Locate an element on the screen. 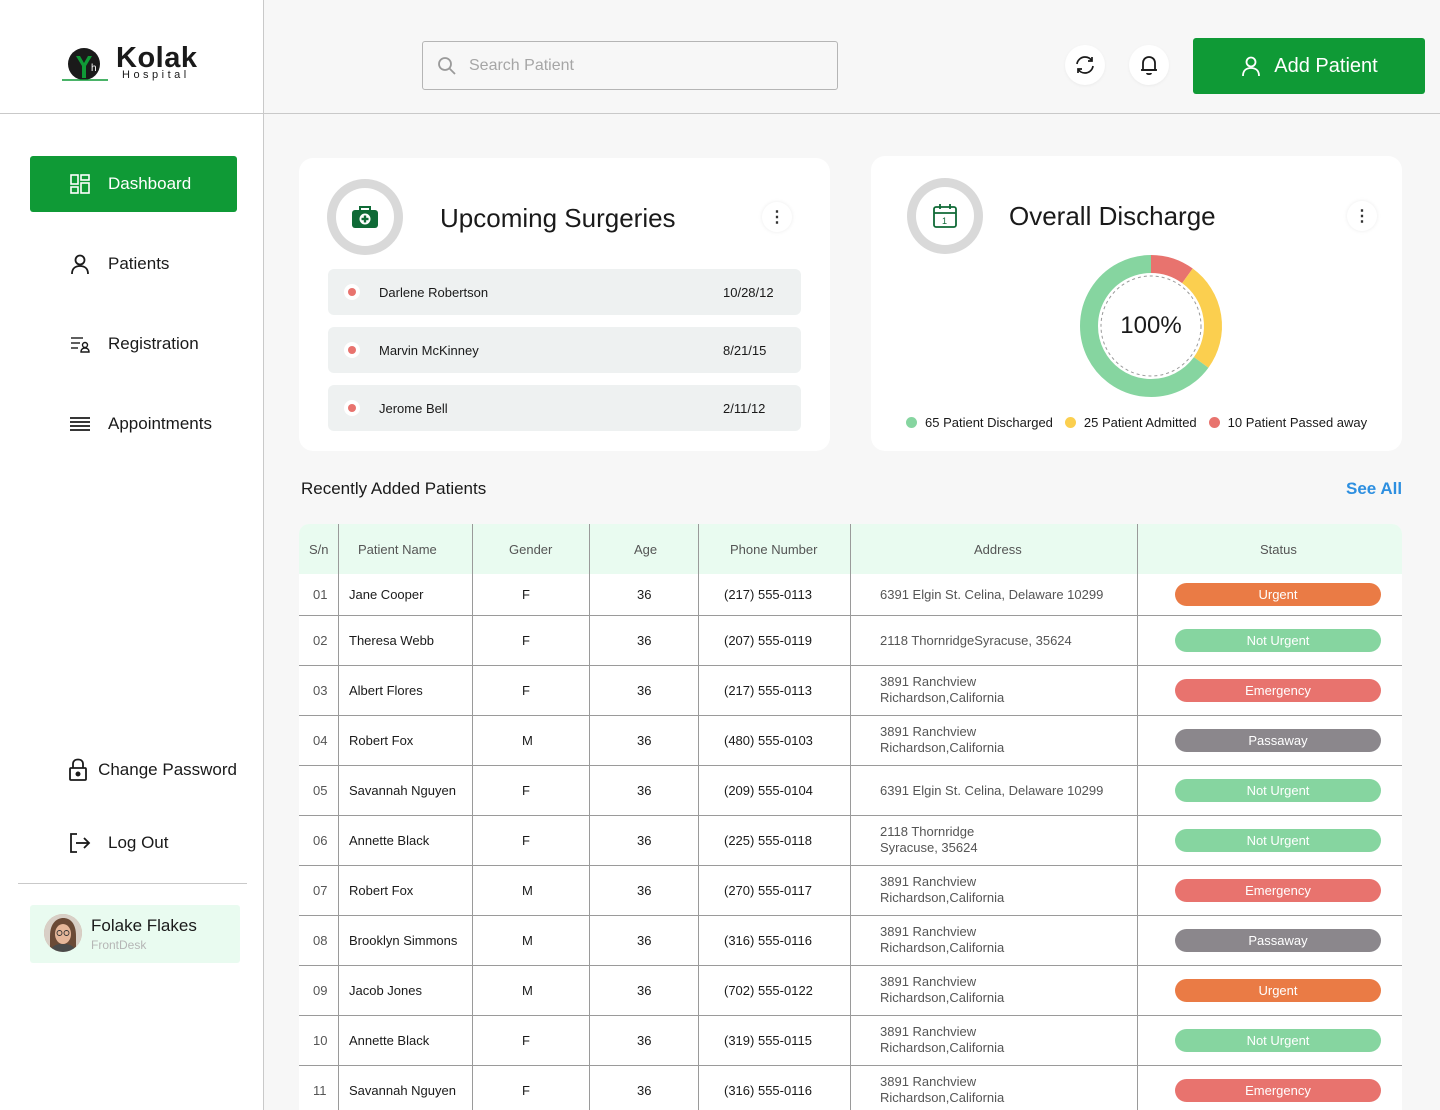  column-header-phone: Phone Number is located at coordinates (774, 549).